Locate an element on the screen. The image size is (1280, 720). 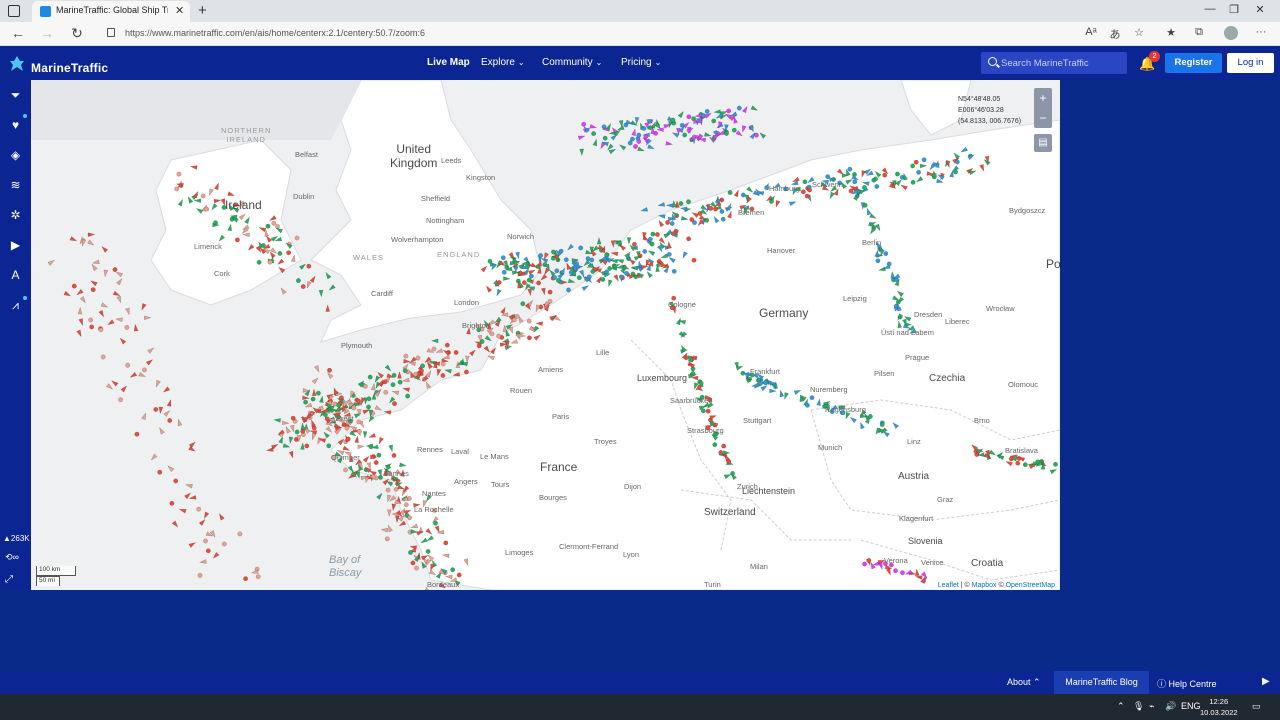
collections-icon: ⧉ is located at coordinates (1199, 32).